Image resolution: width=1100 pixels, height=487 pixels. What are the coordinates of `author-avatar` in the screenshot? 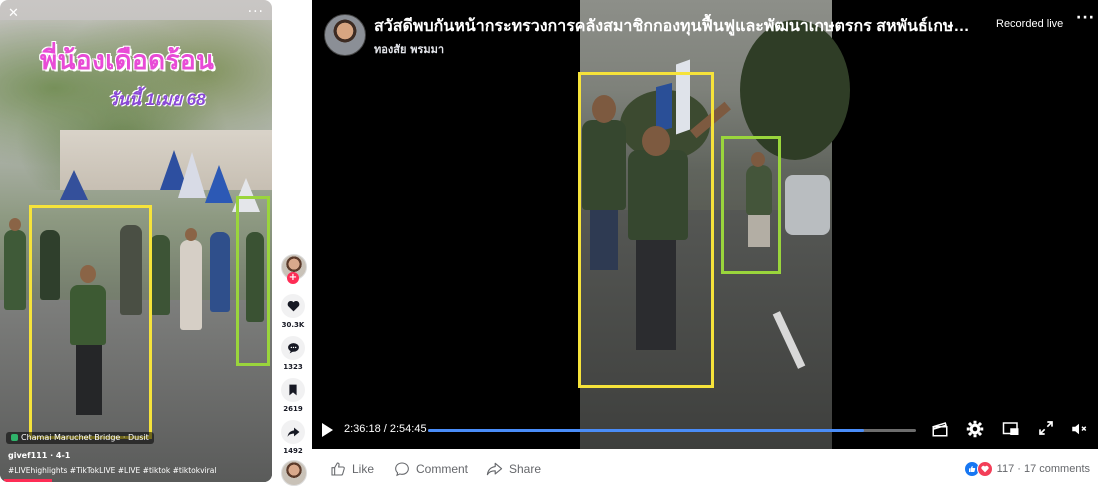 It's located at (345, 35).